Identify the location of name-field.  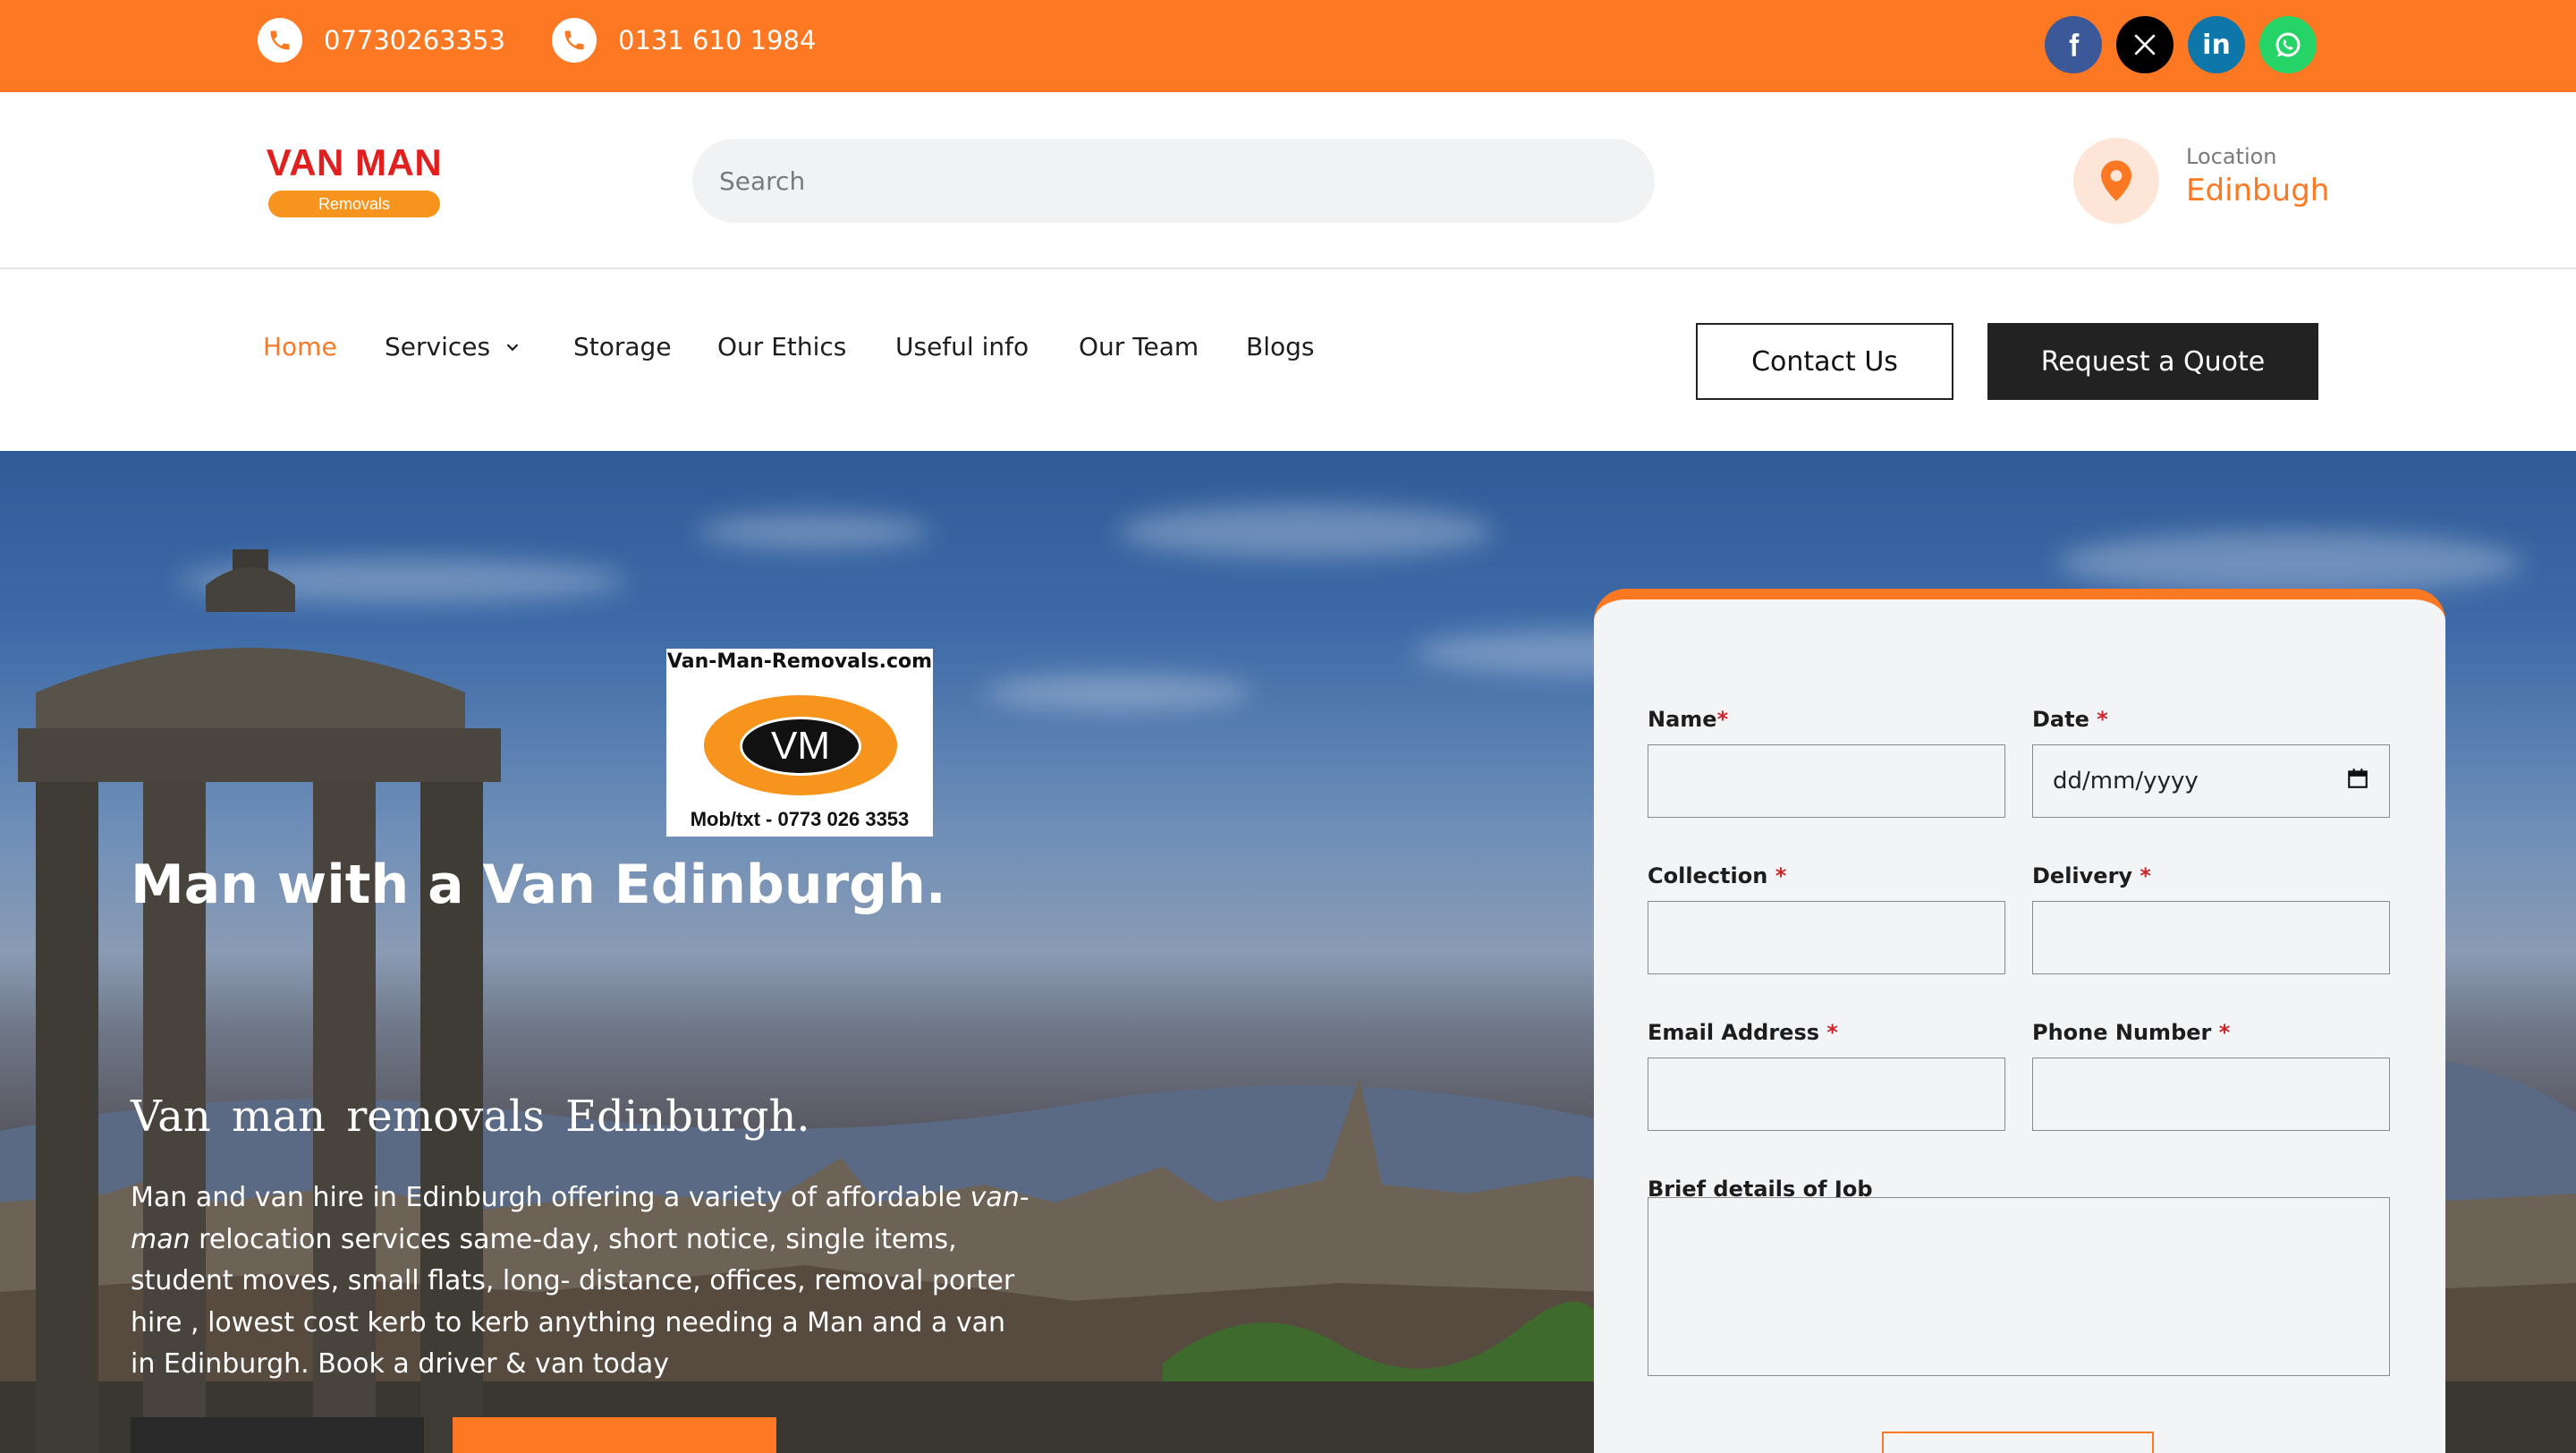
(1826, 781).